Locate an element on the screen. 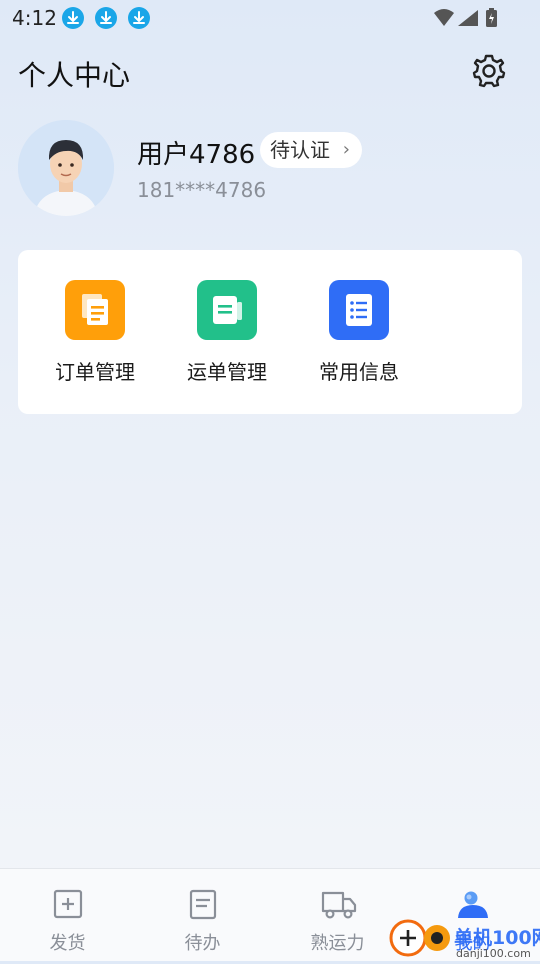  avatar is located at coordinates (66, 168).